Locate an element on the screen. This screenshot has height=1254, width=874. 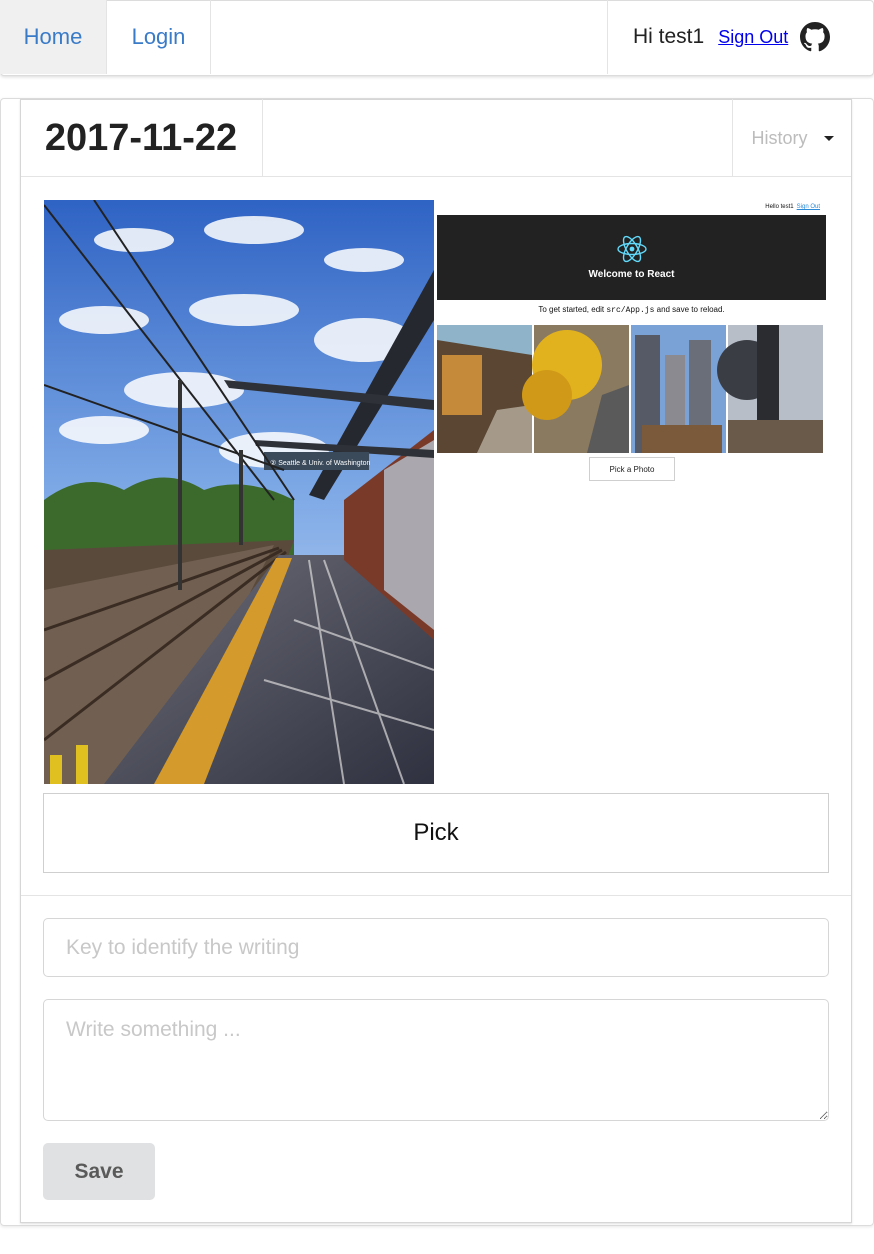
save-button: Save is located at coordinates (99, 1171).